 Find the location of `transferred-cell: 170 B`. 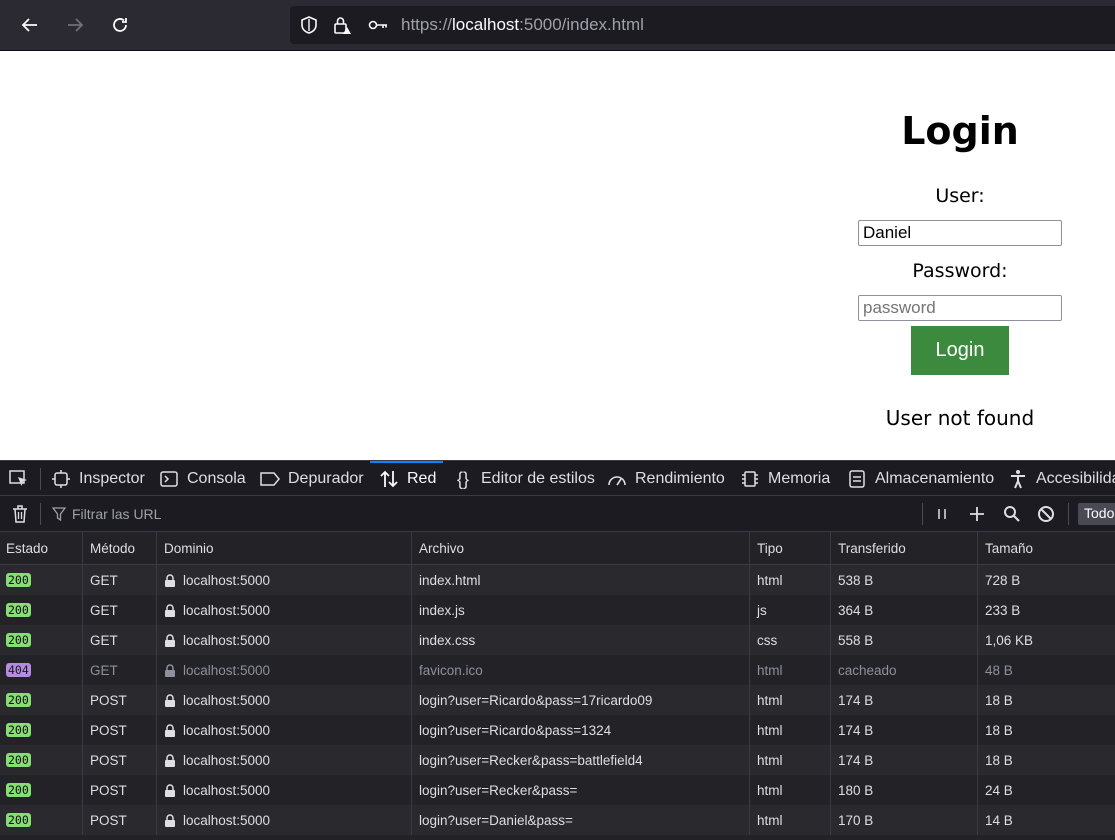

transferred-cell: 170 B is located at coordinates (903, 820).